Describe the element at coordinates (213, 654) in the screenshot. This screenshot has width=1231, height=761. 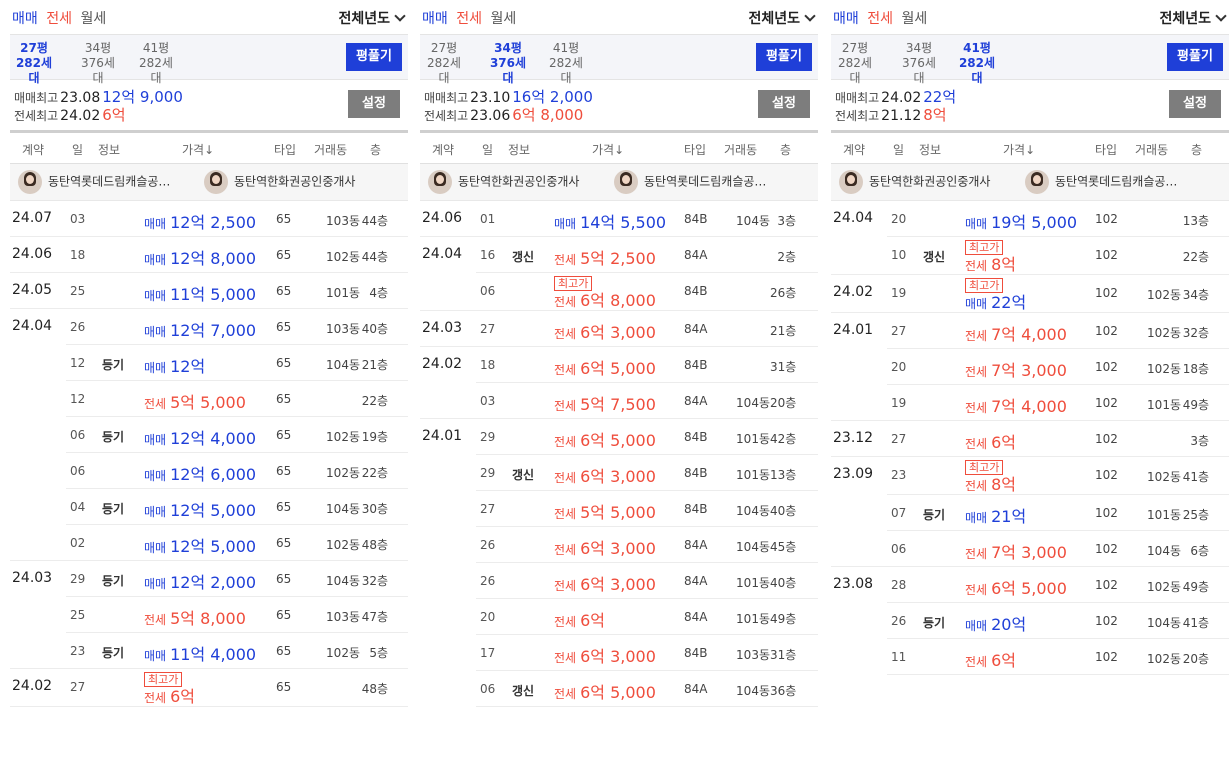
I see `row-price: 11억 4,000` at that location.